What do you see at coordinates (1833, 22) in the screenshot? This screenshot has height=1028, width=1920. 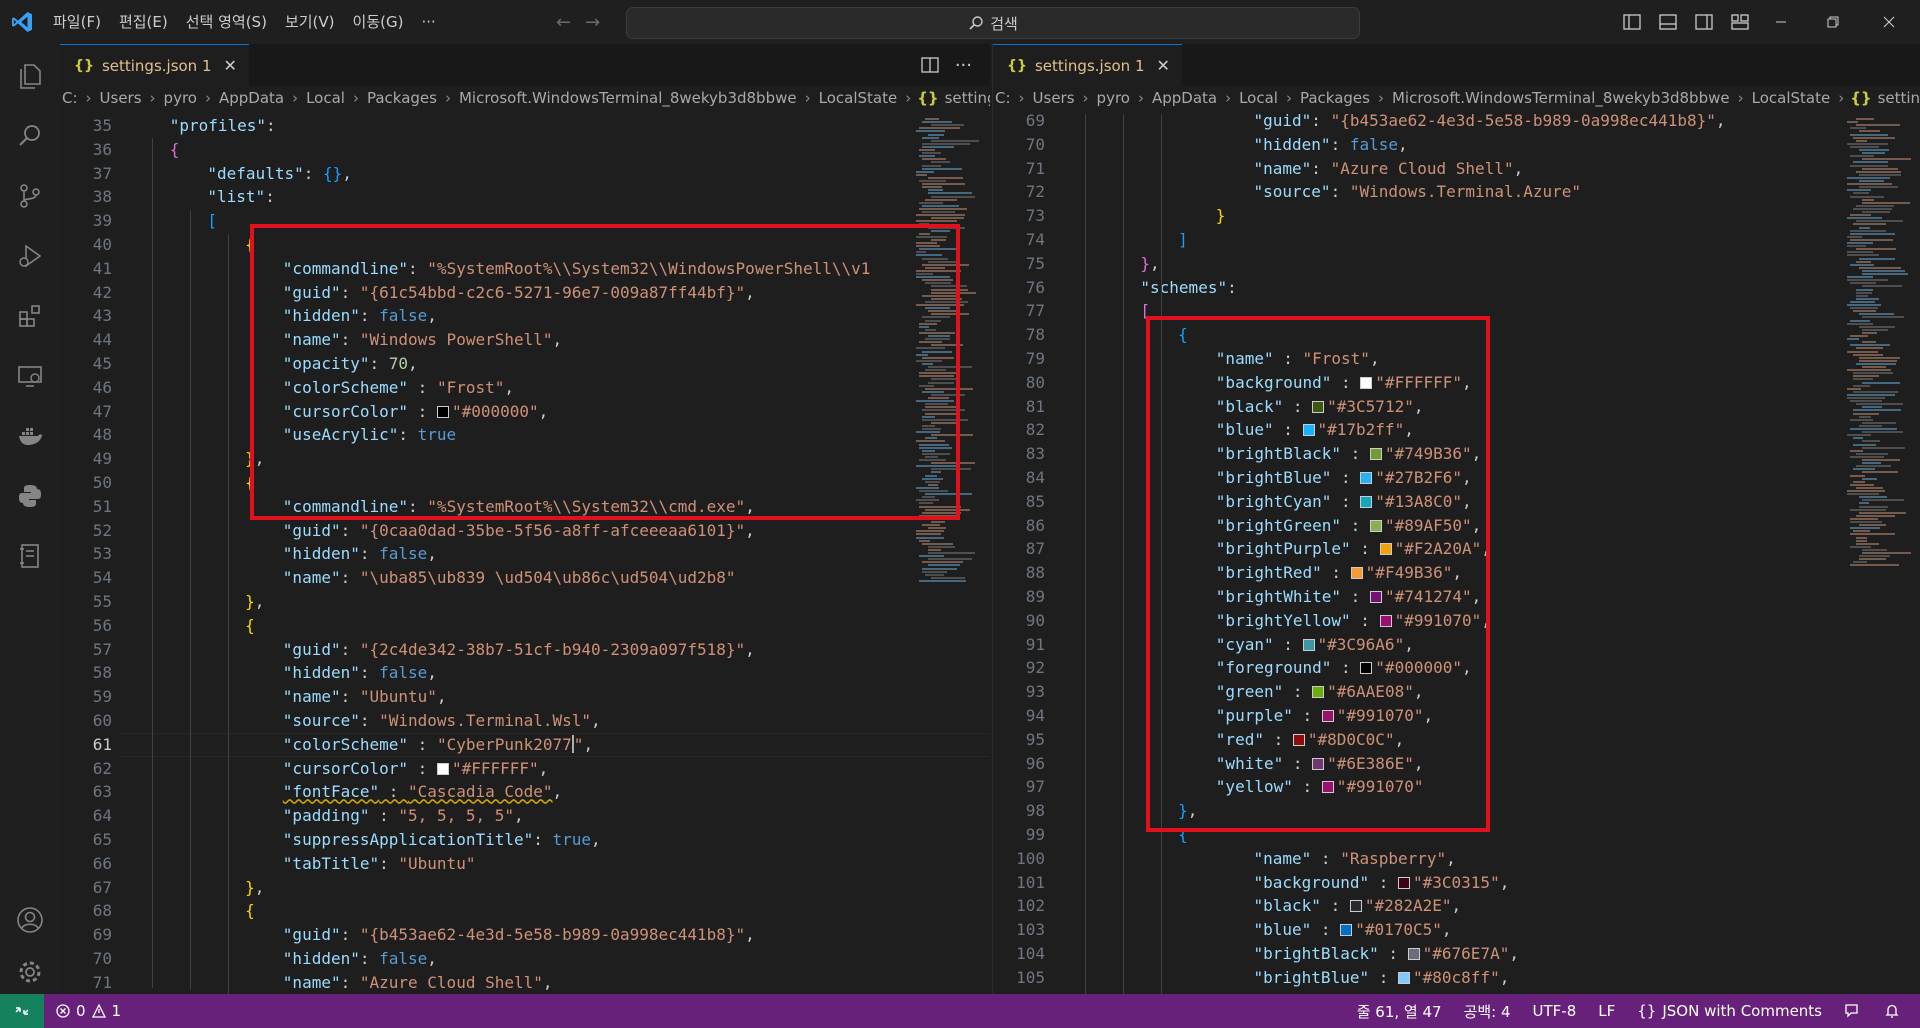 I see `restore-button` at bounding box center [1833, 22].